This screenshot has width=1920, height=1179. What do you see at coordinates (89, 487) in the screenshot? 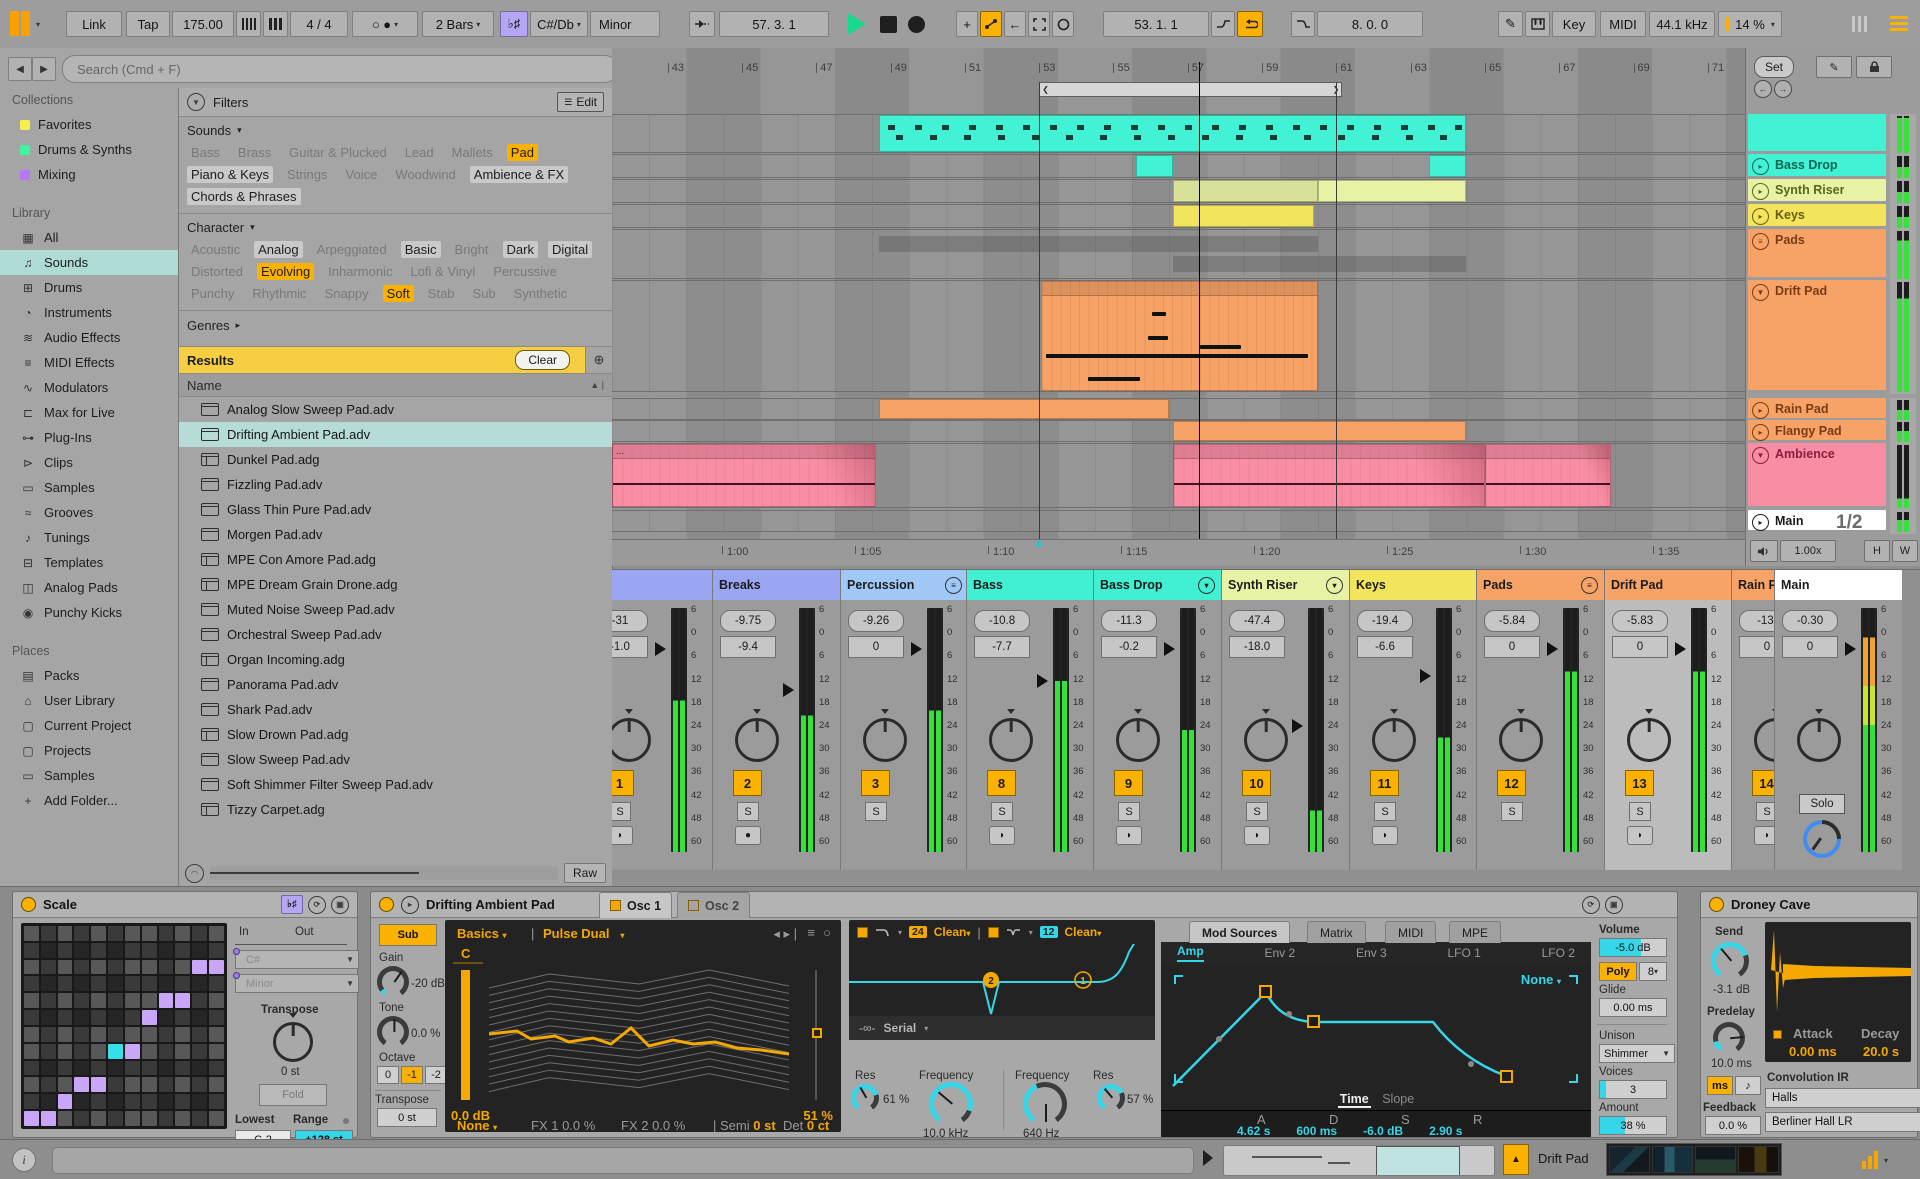
I see `sidebar-item-samples: ▭ Samples` at bounding box center [89, 487].